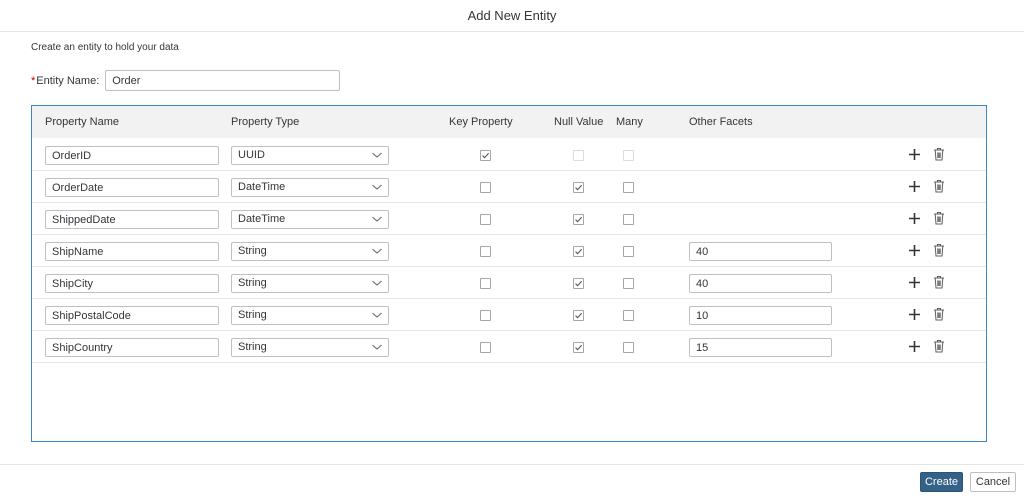 The height and width of the screenshot is (496, 1024). Describe the element at coordinates (629, 122) in the screenshot. I see `header-many: Many` at that location.